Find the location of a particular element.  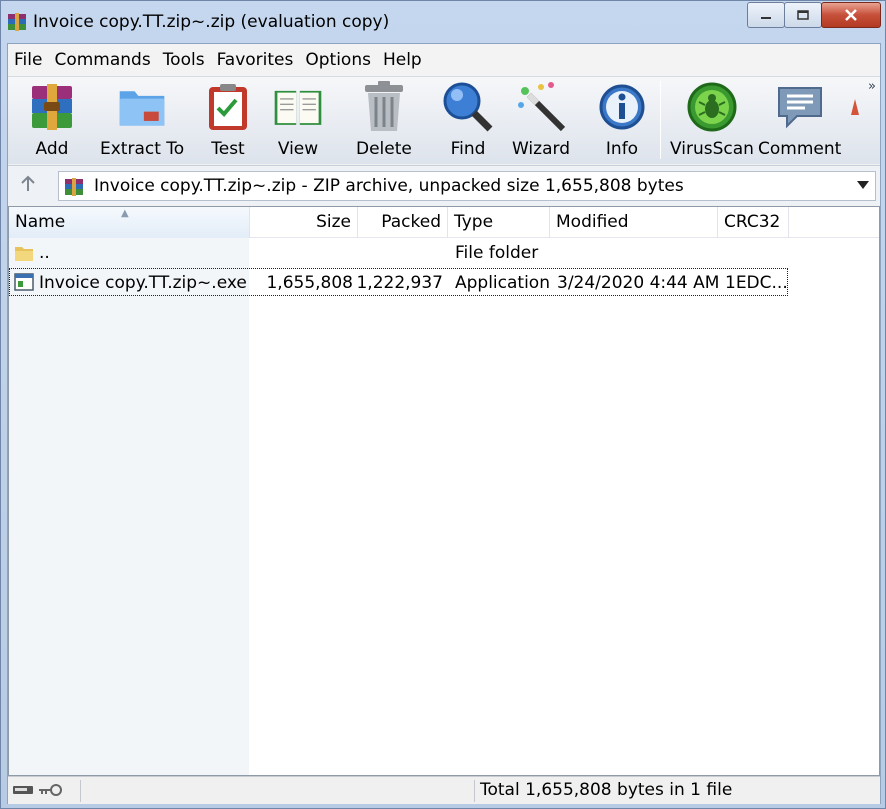

minimize-icon is located at coordinates (766, 18).